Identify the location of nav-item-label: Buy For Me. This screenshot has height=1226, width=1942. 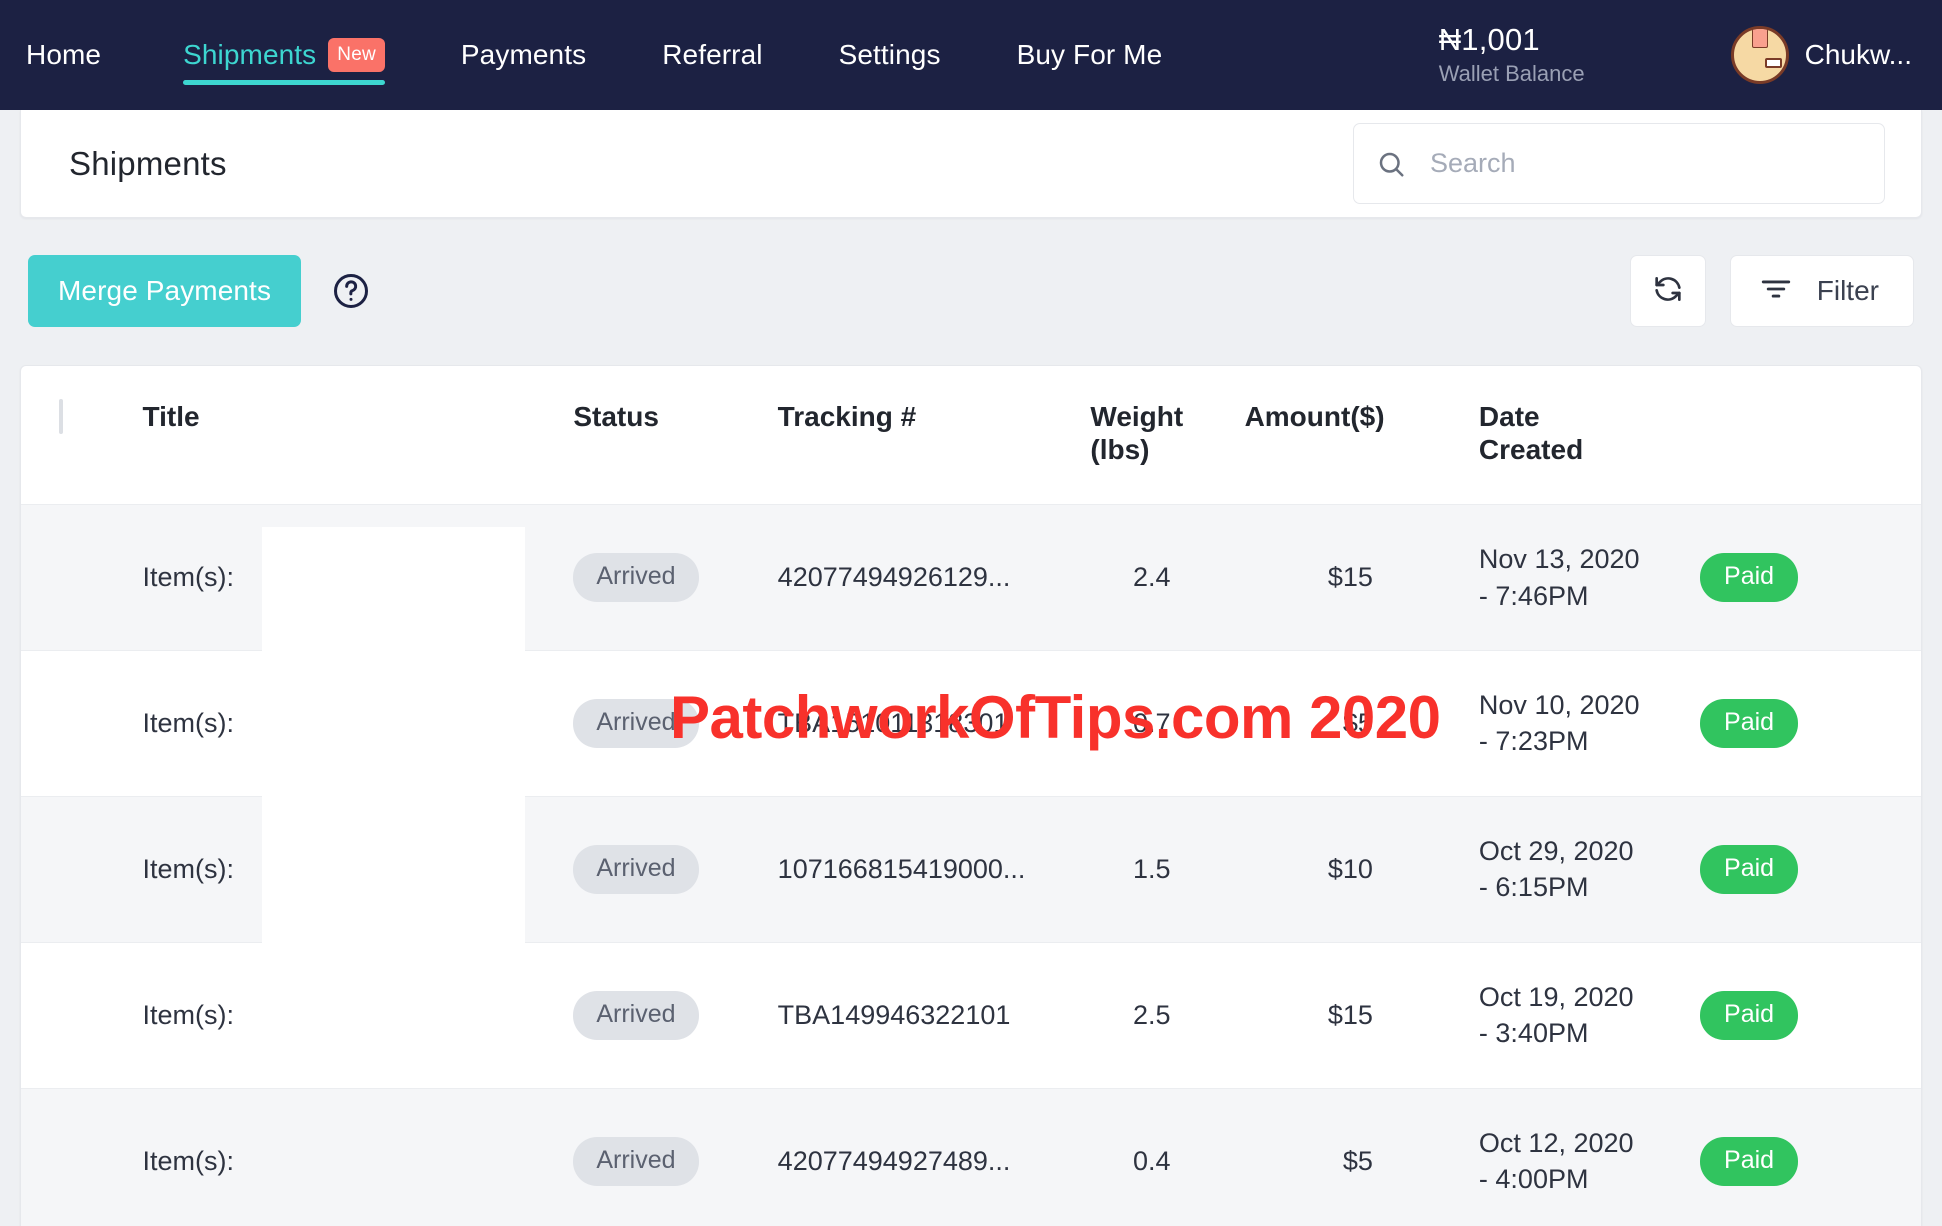
(1089, 54).